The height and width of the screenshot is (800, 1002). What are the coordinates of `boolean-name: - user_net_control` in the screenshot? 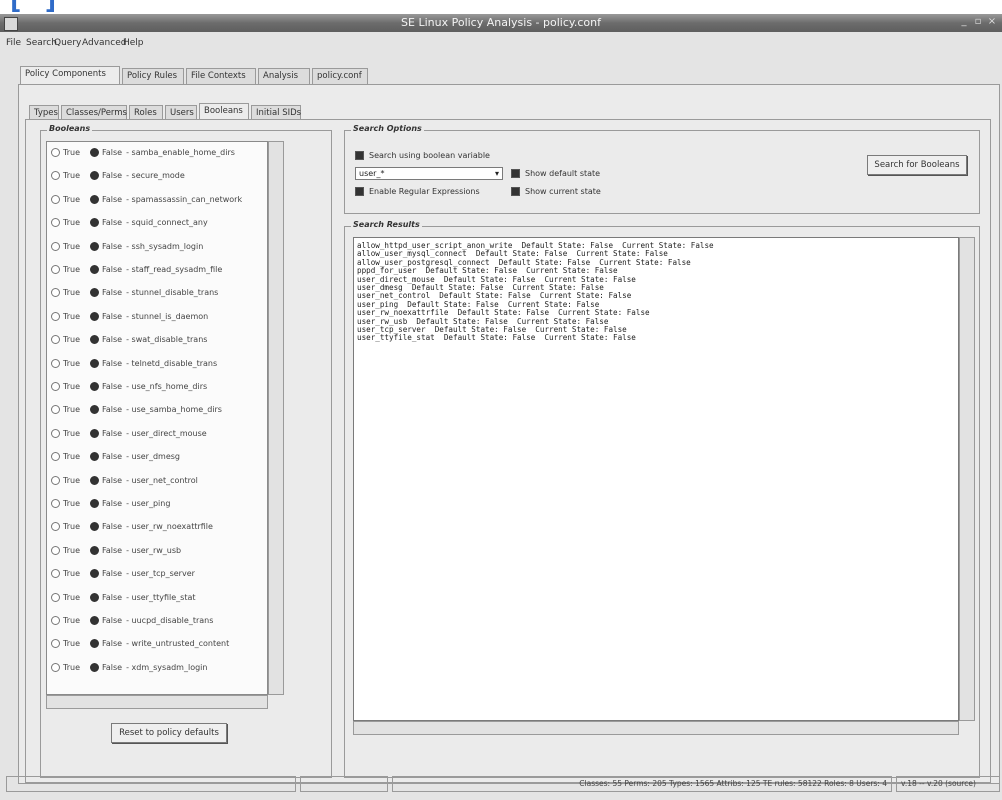 It's located at (162, 480).